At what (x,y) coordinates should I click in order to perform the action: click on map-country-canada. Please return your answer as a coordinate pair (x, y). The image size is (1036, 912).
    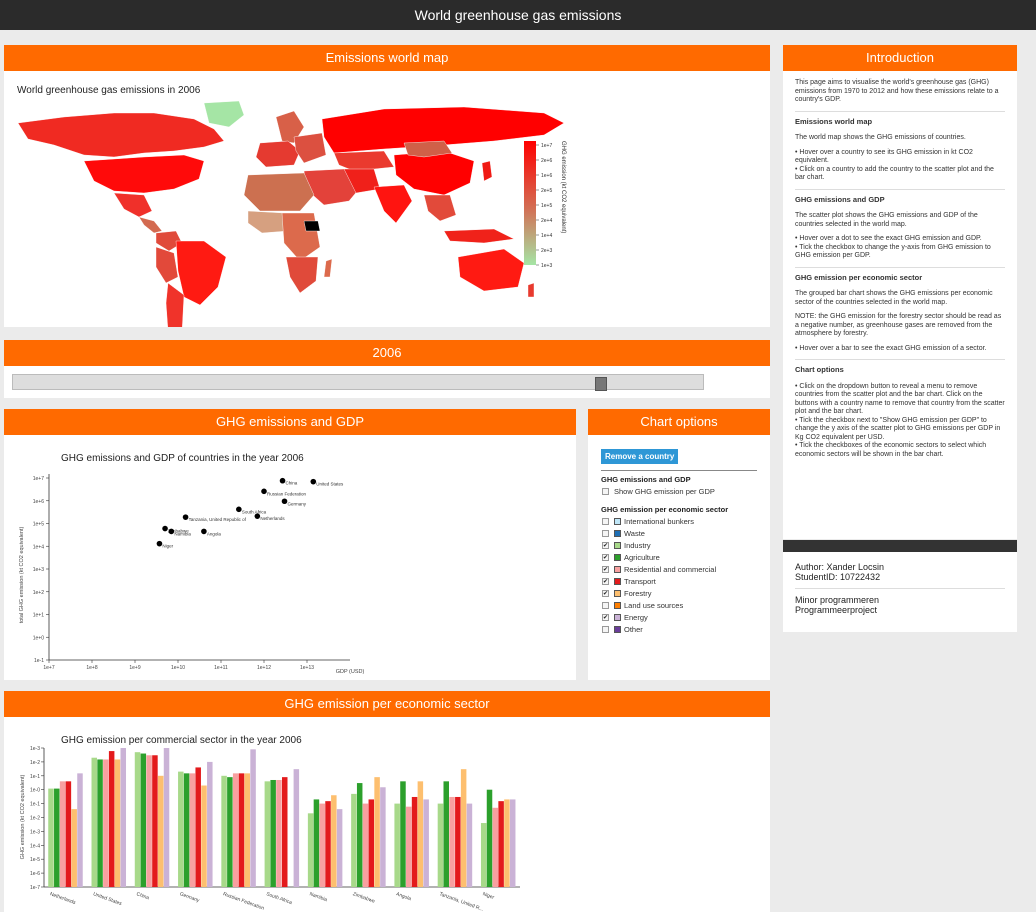
    Looking at the image, I should click on (121, 135).